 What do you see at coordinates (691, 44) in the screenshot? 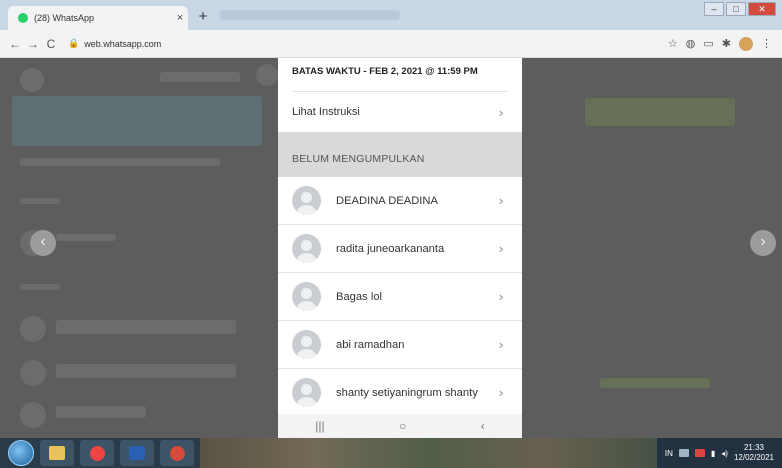
I see `extension-icon: ◍` at bounding box center [691, 44].